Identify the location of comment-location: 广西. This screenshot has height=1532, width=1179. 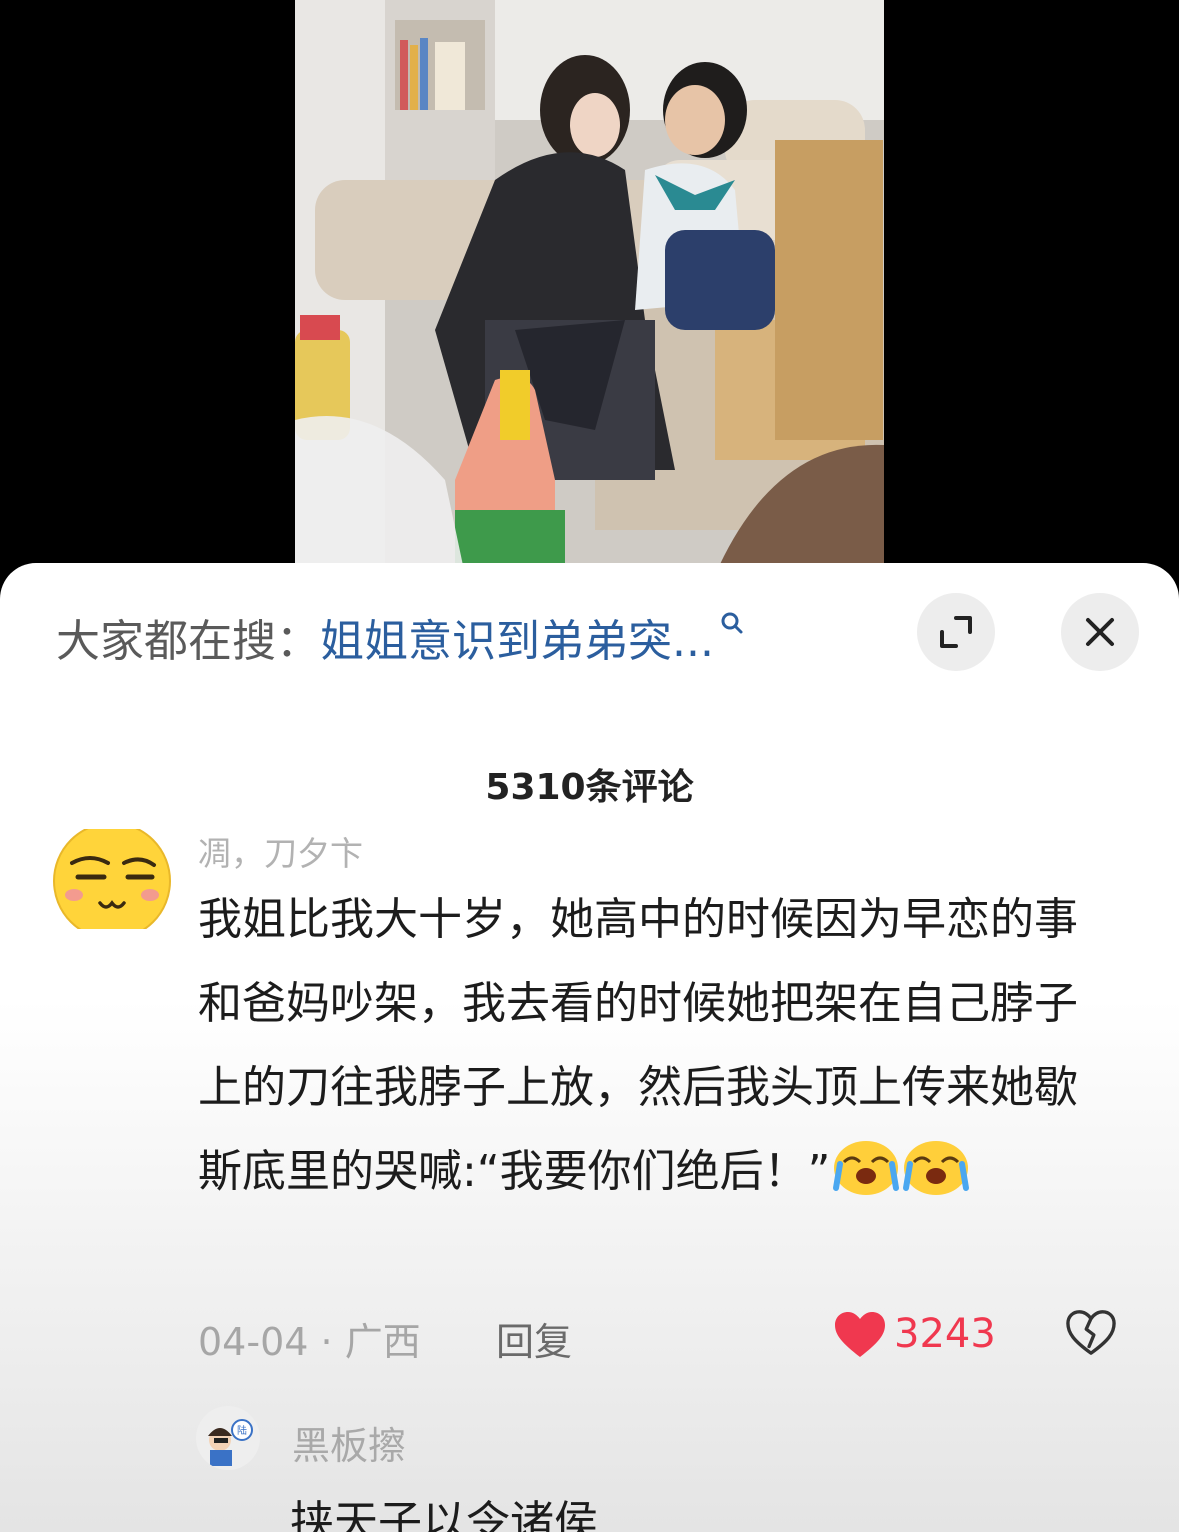
(382, 1342).